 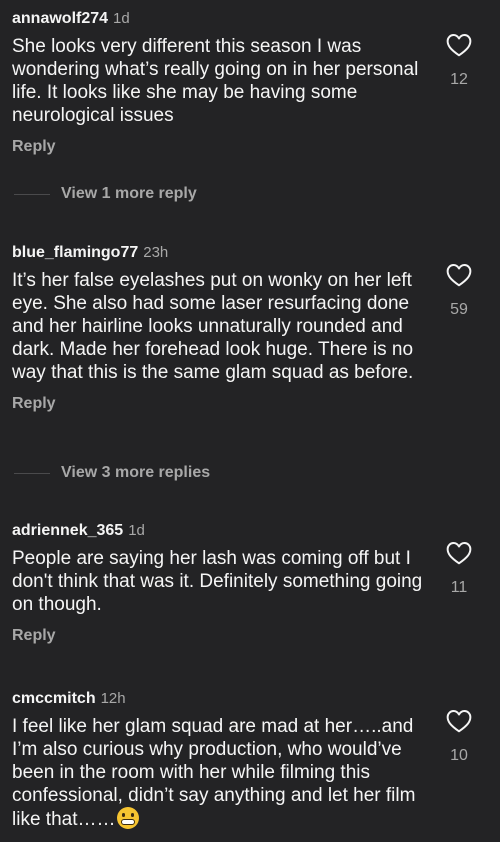 What do you see at coordinates (250, 253) in the screenshot?
I see `comment-header: blue_flamingo77 23h` at bounding box center [250, 253].